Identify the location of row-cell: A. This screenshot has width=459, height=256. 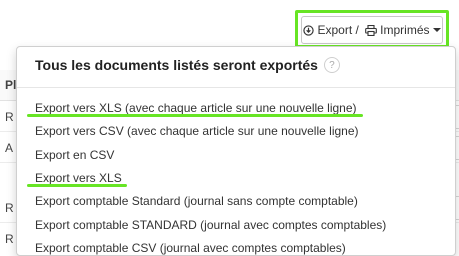
(9, 148).